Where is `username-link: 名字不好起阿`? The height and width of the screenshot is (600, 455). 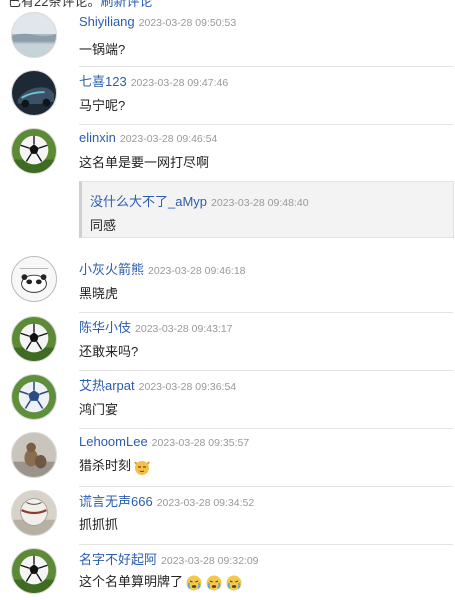 username-link: 名字不好起阿 is located at coordinates (118, 559).